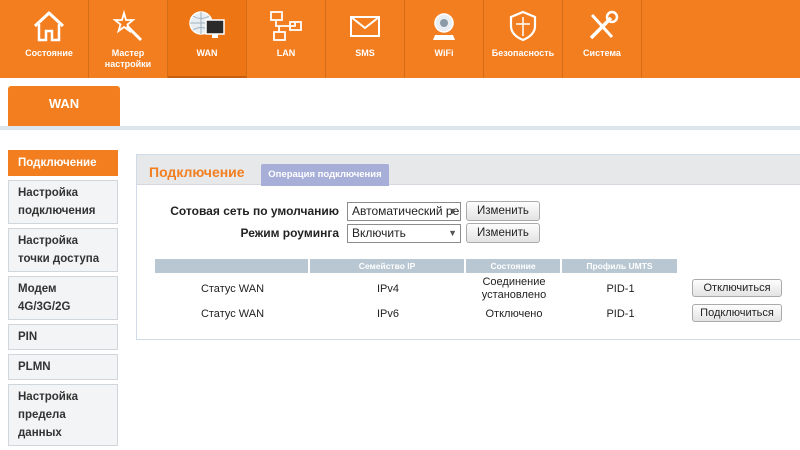 This screenshot has height=450, width=800. What do you see at coordinates (514, 313) in the screenshot?
I see `row-state: Отключено` at bounding box center [514, 313].